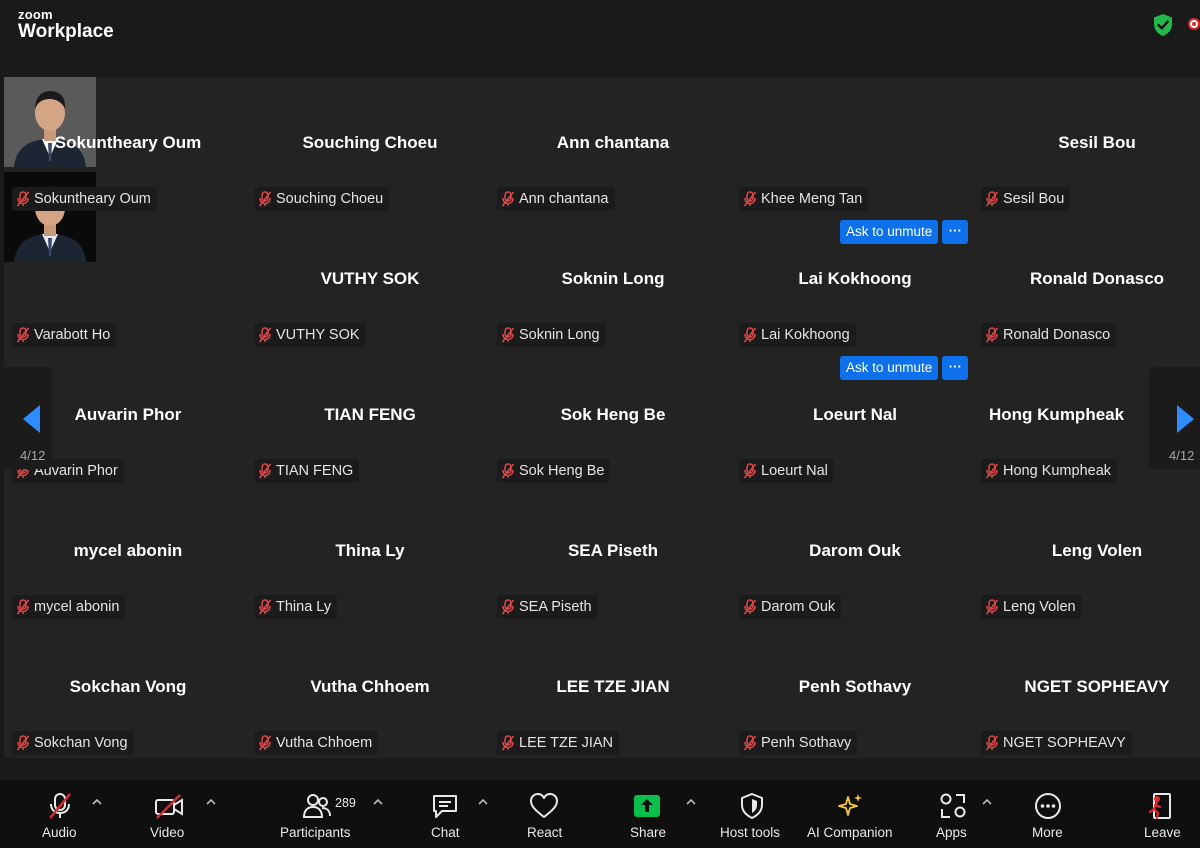 This screenshot has width=1200, height=848. I want to click on participant-display-name: NGET SOPHEAVY, so click(1097, 686).